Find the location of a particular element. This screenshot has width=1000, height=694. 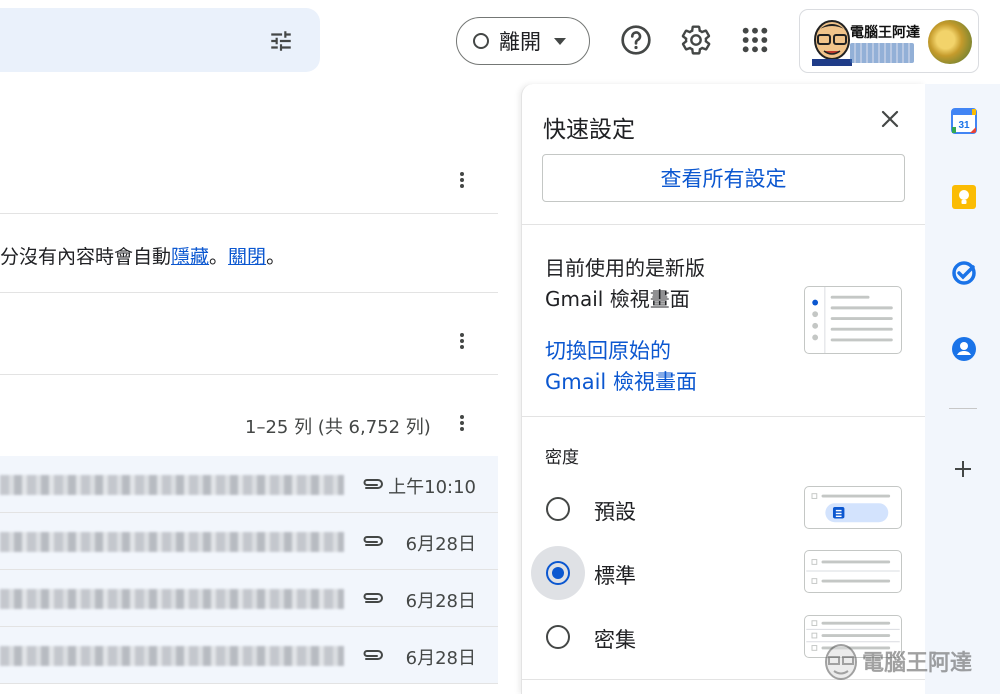

notice-hide-link: 隱藏 is located at coordinates (190, 257).